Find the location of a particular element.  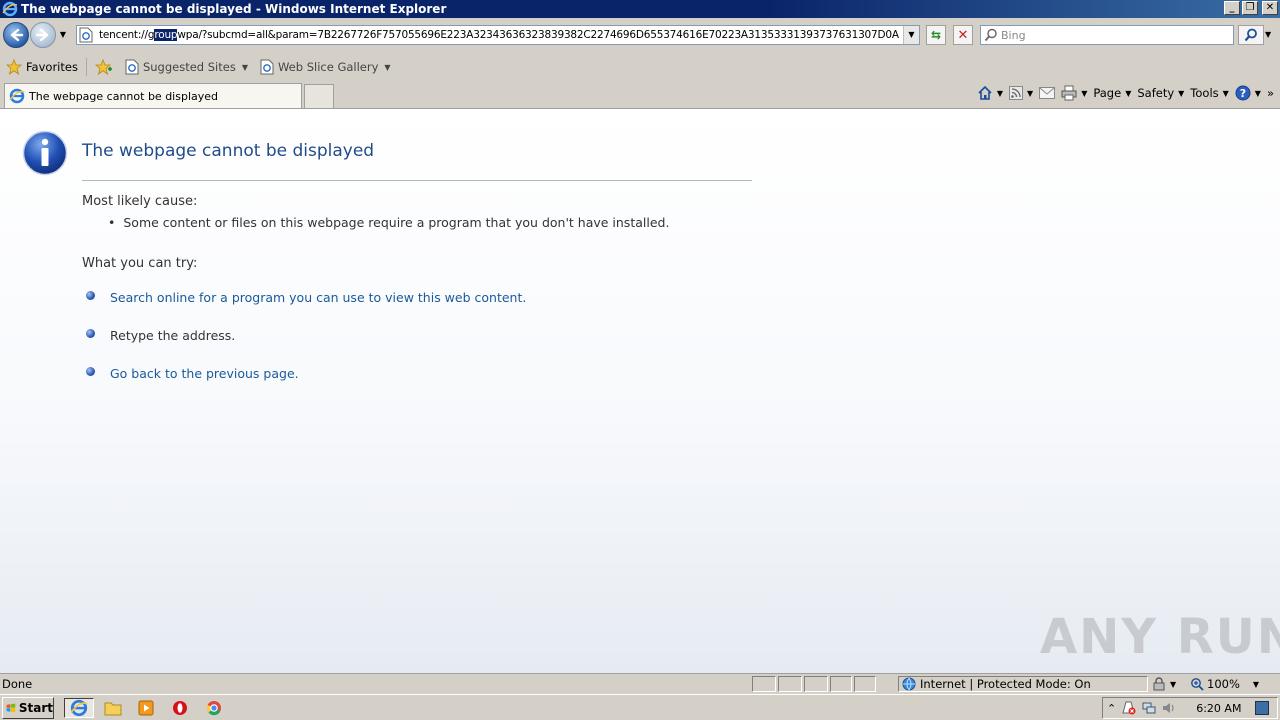

address-prefix: tencent://g is located at coordinates (127, 35).